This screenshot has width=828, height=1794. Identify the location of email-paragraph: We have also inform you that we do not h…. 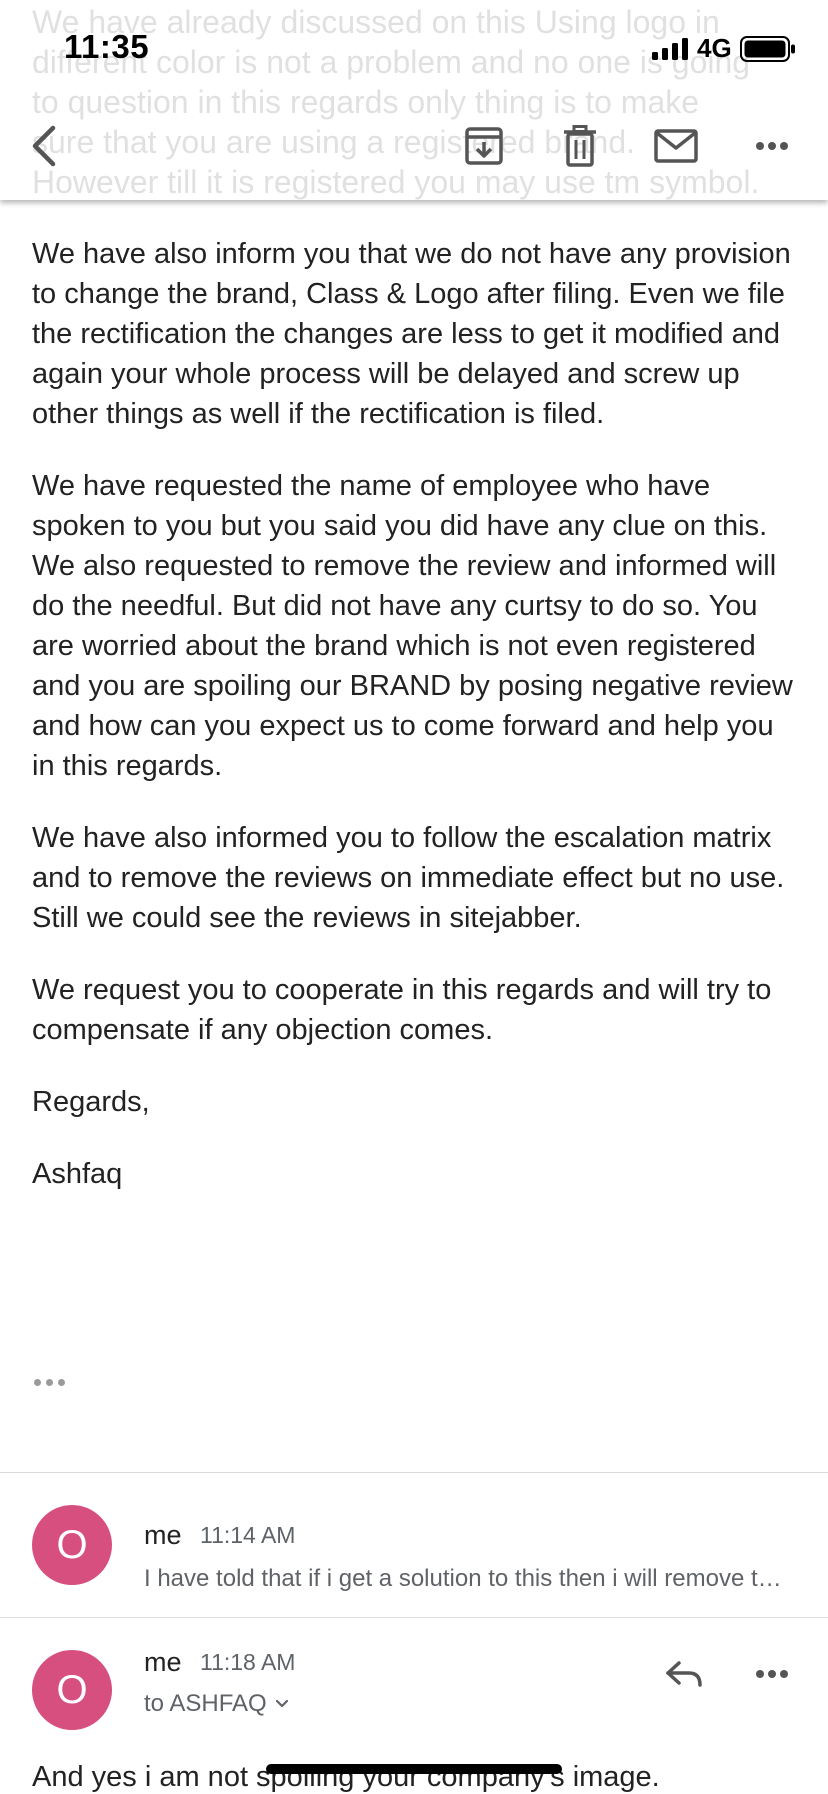
(411, 334).